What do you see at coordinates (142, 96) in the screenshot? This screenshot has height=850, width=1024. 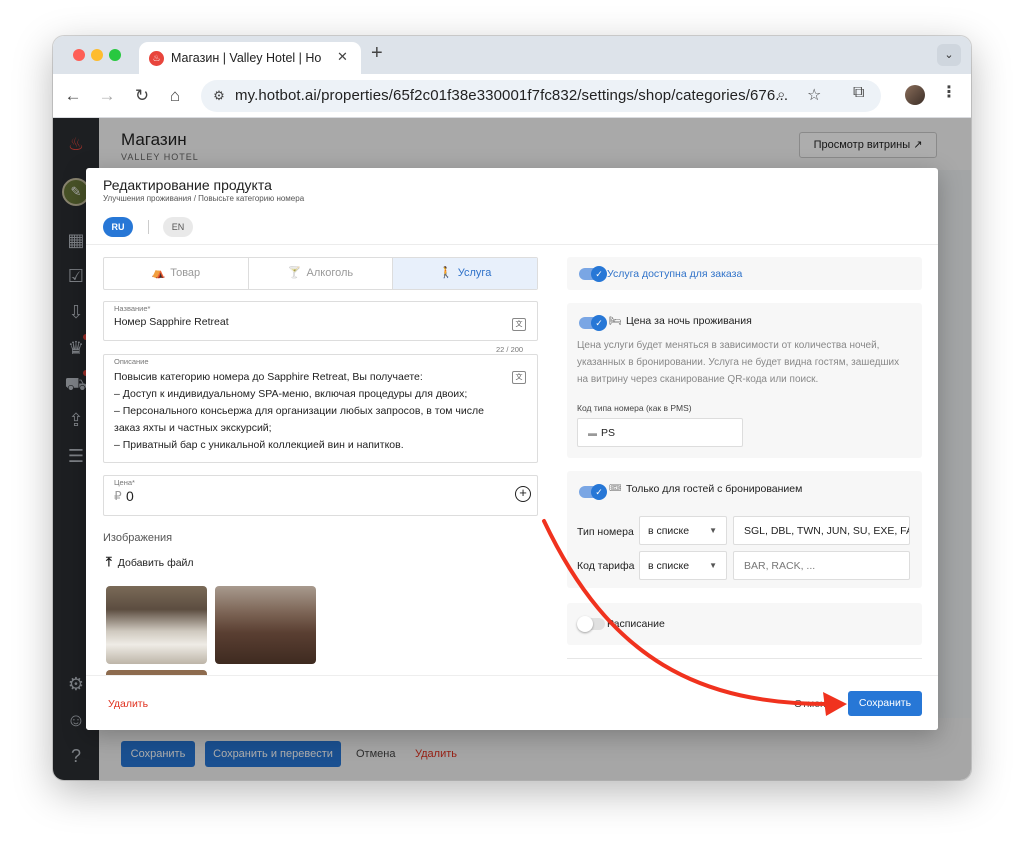 I see `reload-icon: ↻` at bounding box center [142, 96].